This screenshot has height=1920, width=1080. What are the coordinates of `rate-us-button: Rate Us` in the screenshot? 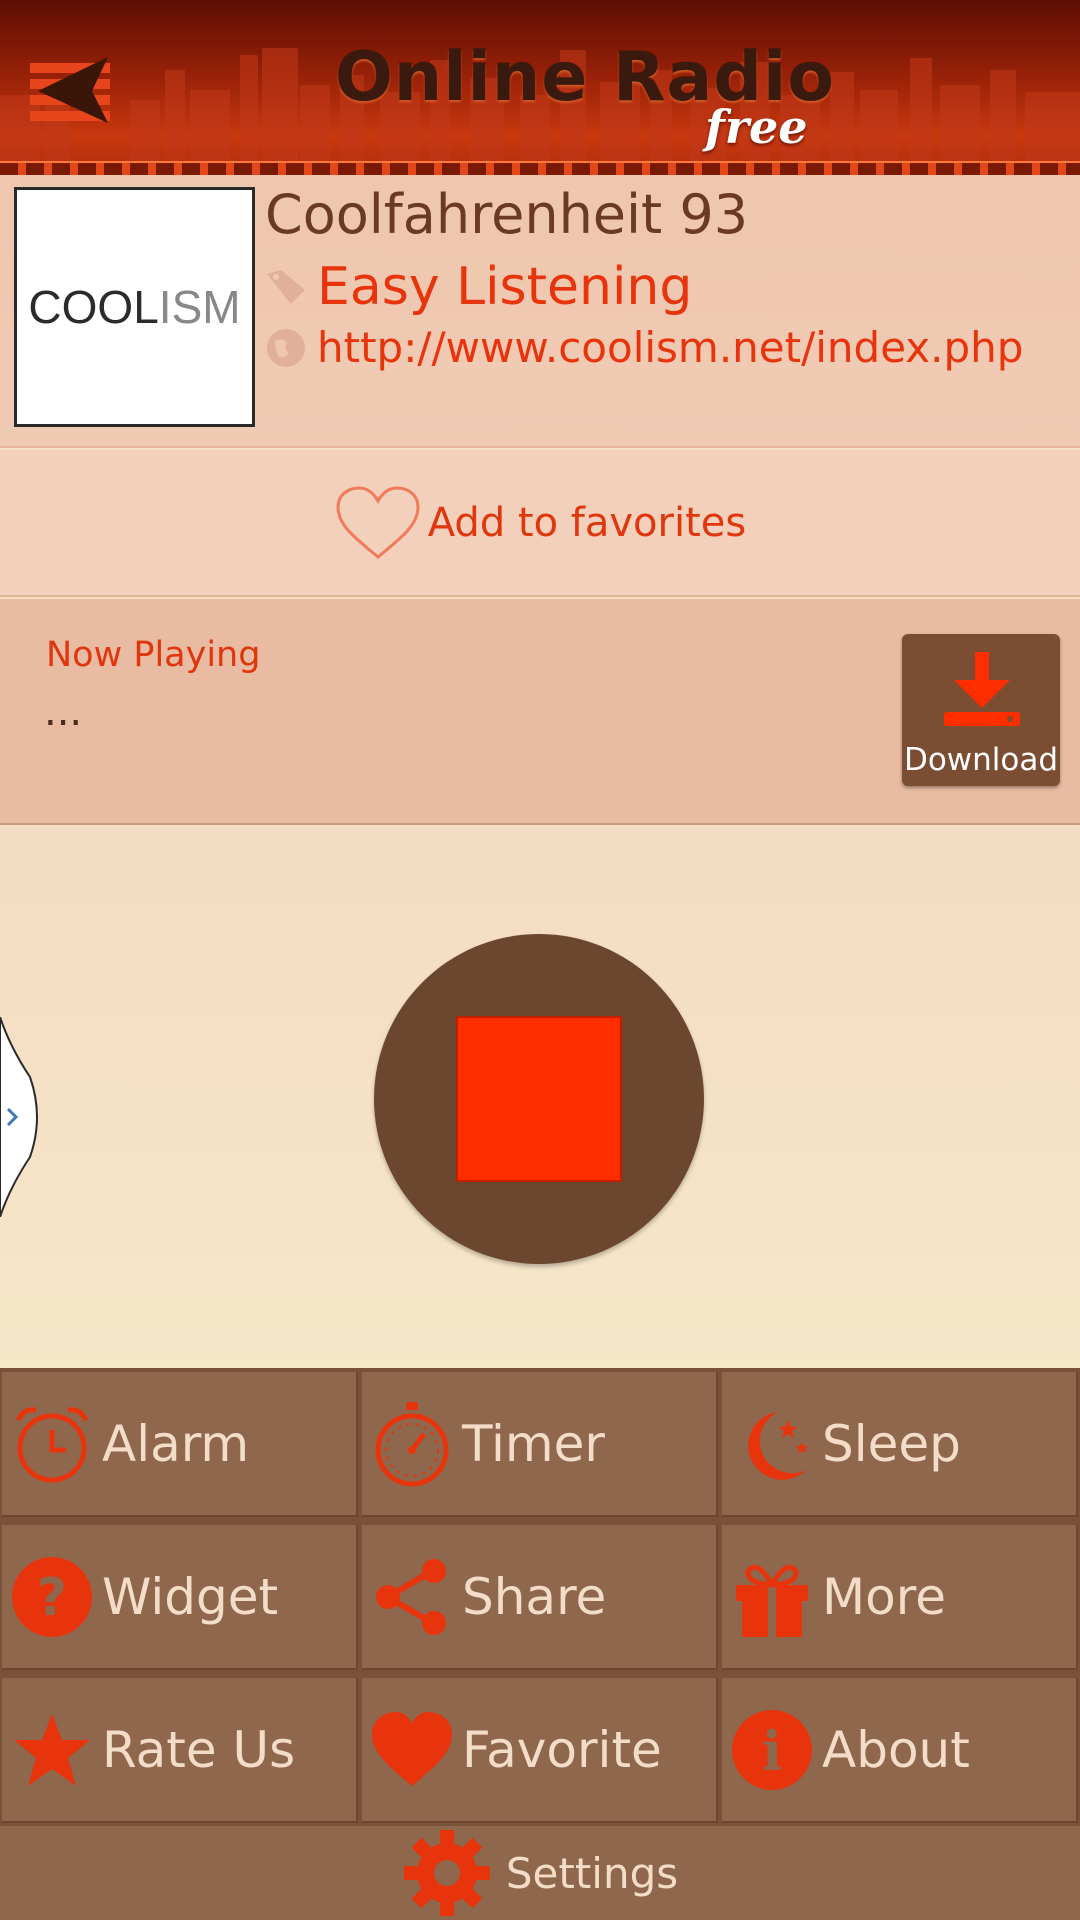 It's located at (180, 1750).